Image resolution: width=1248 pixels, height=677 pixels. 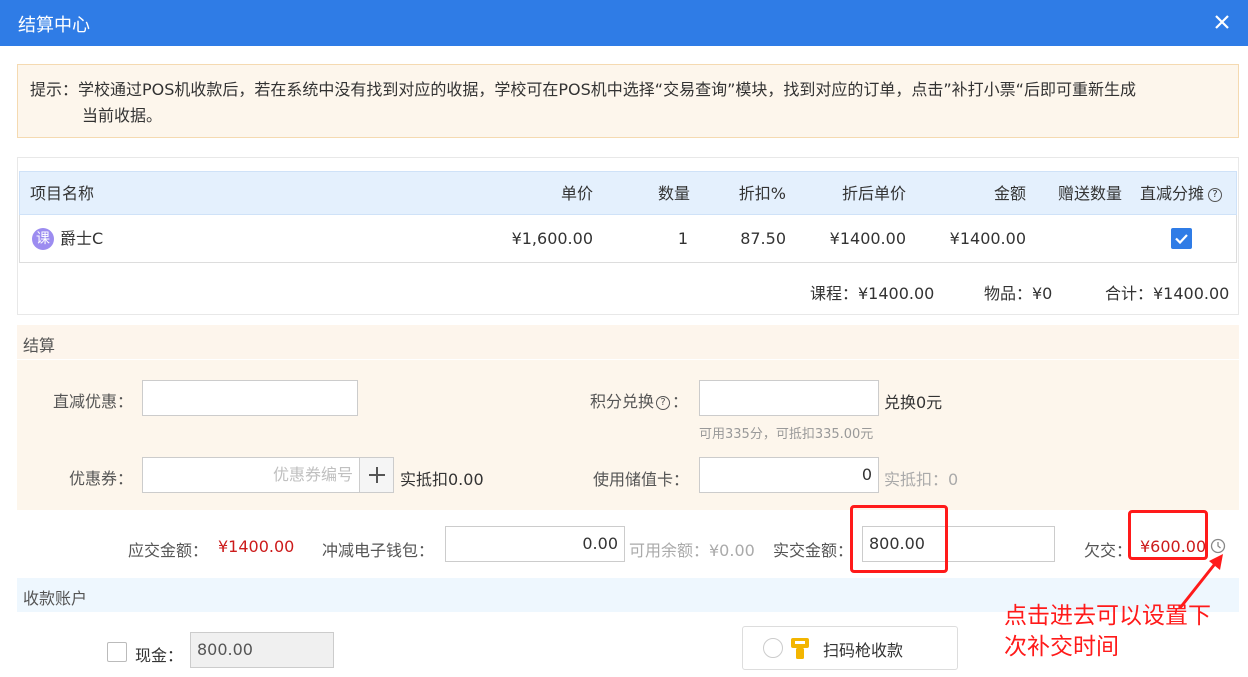 What do you see at coordinates (913, 402) in the screenshot?
I see `points-suffix: 兑换0元` at bounding box center [913, 402].